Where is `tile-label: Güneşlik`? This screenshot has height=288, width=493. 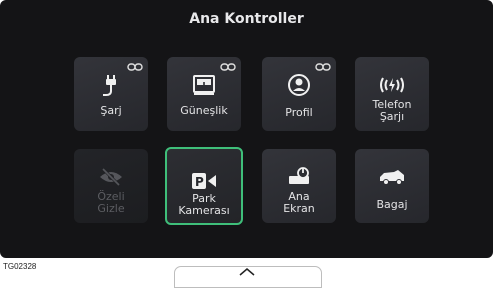 tile-label: Güneşlik is located at coordinates (204, 110).